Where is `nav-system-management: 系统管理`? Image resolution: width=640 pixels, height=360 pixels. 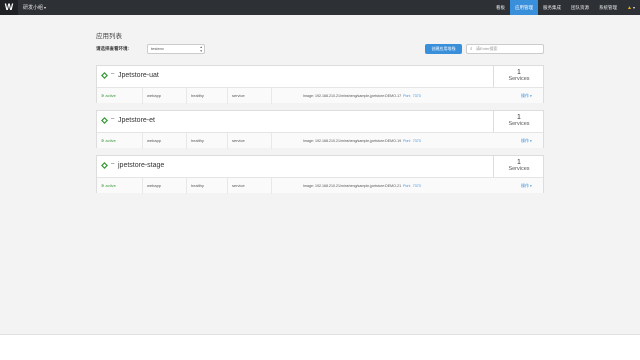
nav-system-management: 系统管理 is located at coordinates (608, 7).